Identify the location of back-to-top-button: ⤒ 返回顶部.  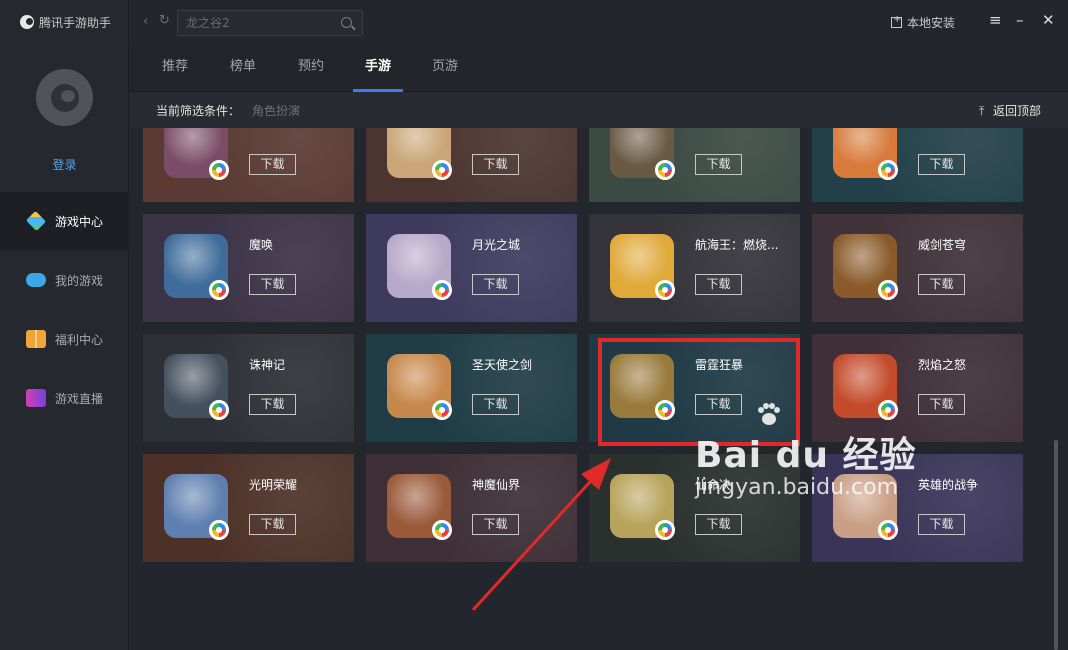
(1010, 110).